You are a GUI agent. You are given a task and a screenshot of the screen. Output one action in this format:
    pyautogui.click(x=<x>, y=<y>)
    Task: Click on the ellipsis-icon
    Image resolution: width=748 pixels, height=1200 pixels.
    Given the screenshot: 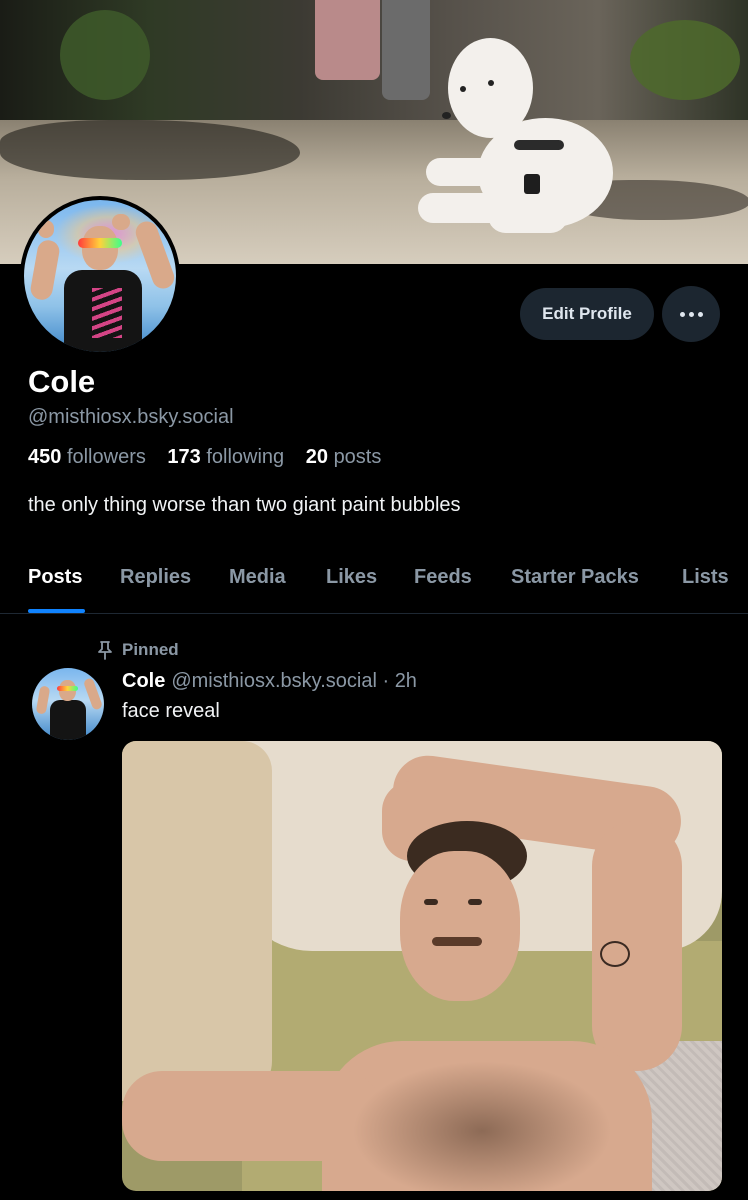 What is the action you would take?
    pyautogui.click(x=682, y=314)
    